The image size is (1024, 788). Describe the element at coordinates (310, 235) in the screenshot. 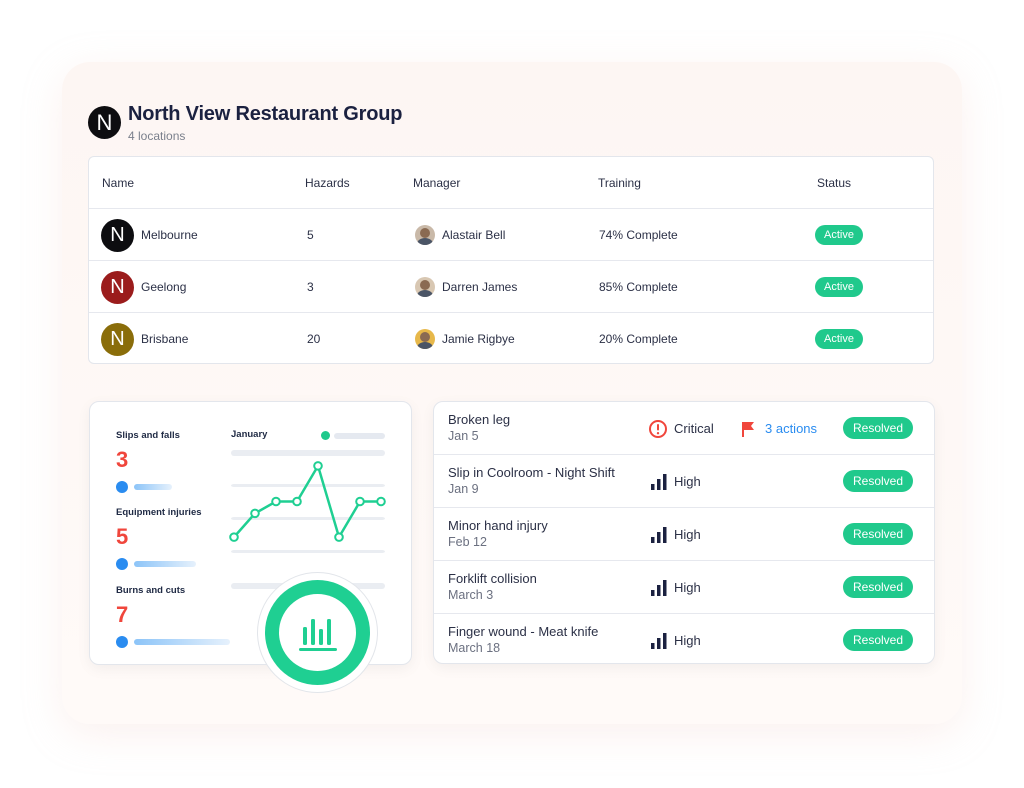

I see `hazard-count: 5` at that location.